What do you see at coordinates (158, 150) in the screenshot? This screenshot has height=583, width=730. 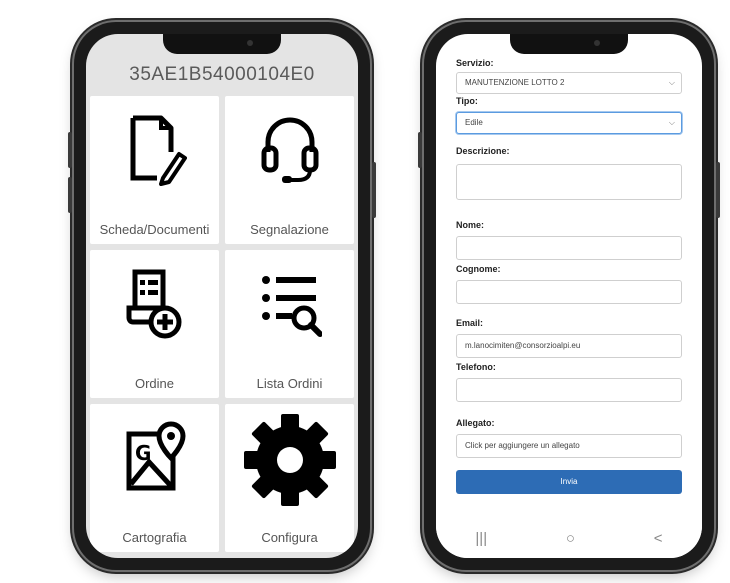 I see `document-edit-icon` at bounding box center [158, 150].